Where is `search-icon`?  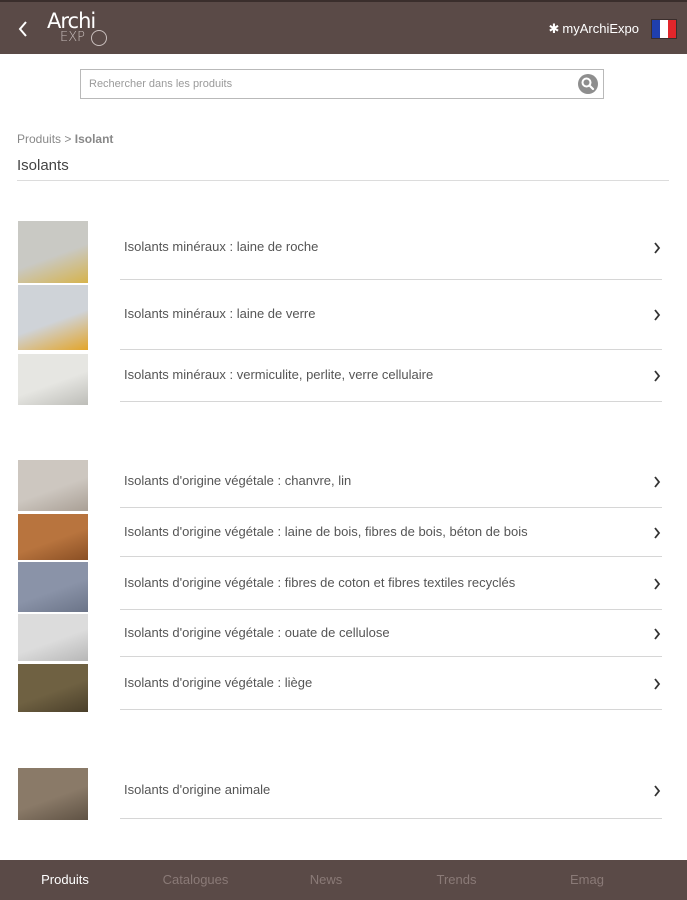
search-icon is located at coordinates (588, 84).